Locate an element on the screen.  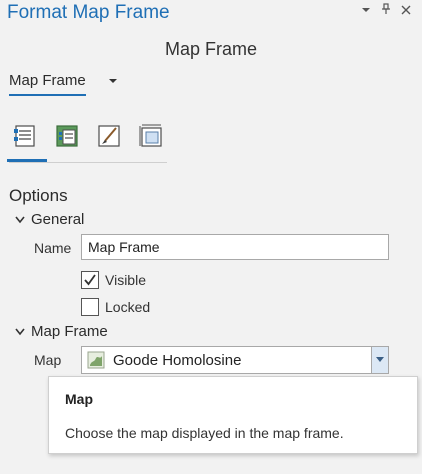
map-frame-group-header: Map Frame is located at coordinates (61, 331).